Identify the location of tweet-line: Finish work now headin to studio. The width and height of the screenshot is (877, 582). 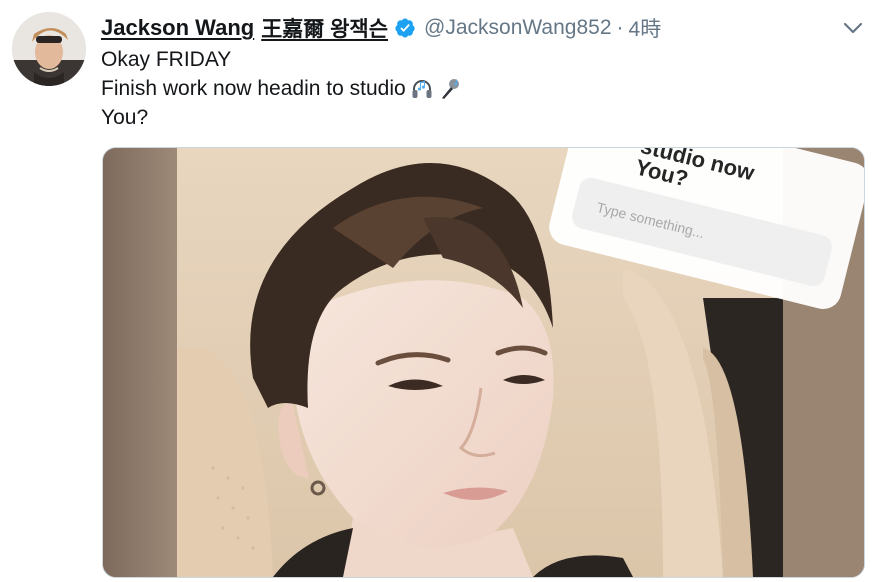
(281, 88).